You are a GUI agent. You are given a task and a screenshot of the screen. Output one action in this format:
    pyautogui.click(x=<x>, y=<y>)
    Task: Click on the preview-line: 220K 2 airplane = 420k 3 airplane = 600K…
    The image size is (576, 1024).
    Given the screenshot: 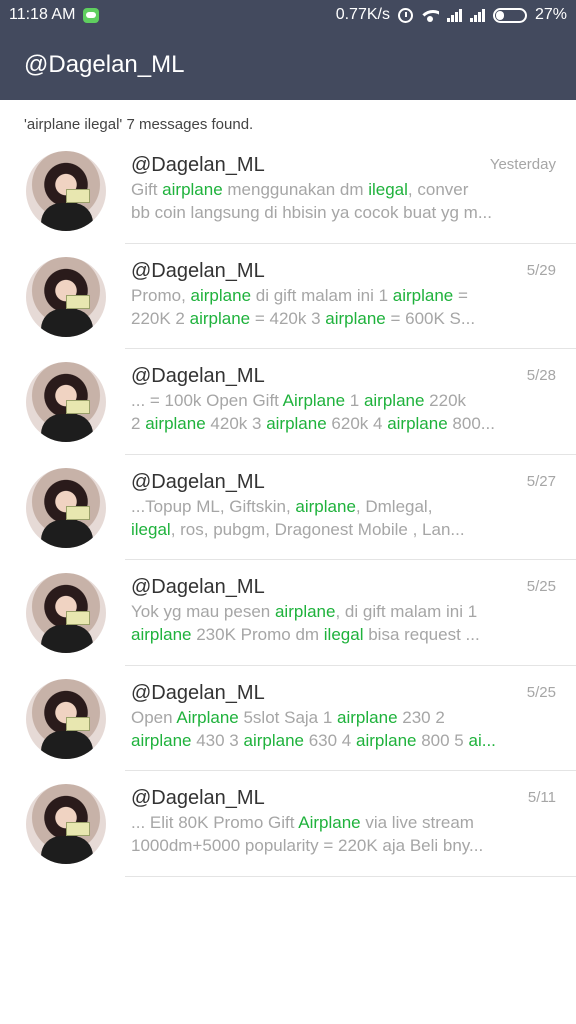 What is the action you would take?
    pyautogui.click(x=328, y=318)
    